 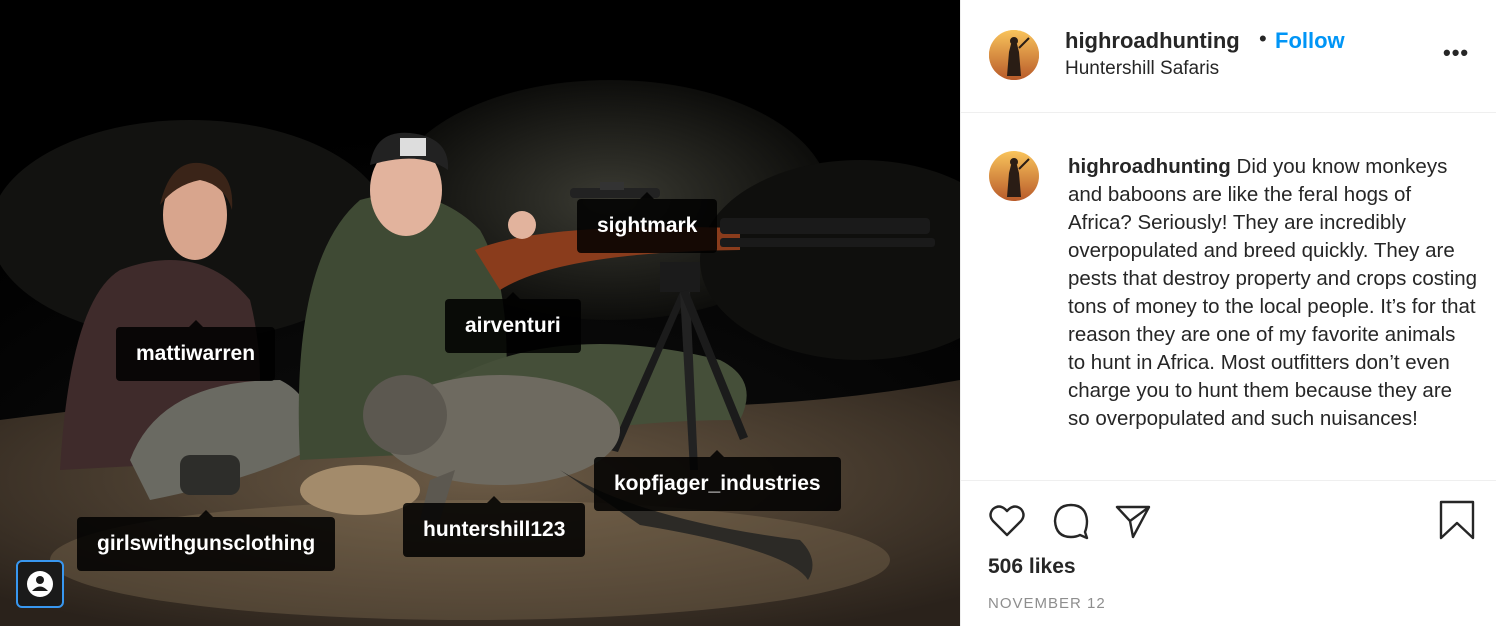 I want to click on location-link: Huntershill Safaris, so click(x=1142, y=69).